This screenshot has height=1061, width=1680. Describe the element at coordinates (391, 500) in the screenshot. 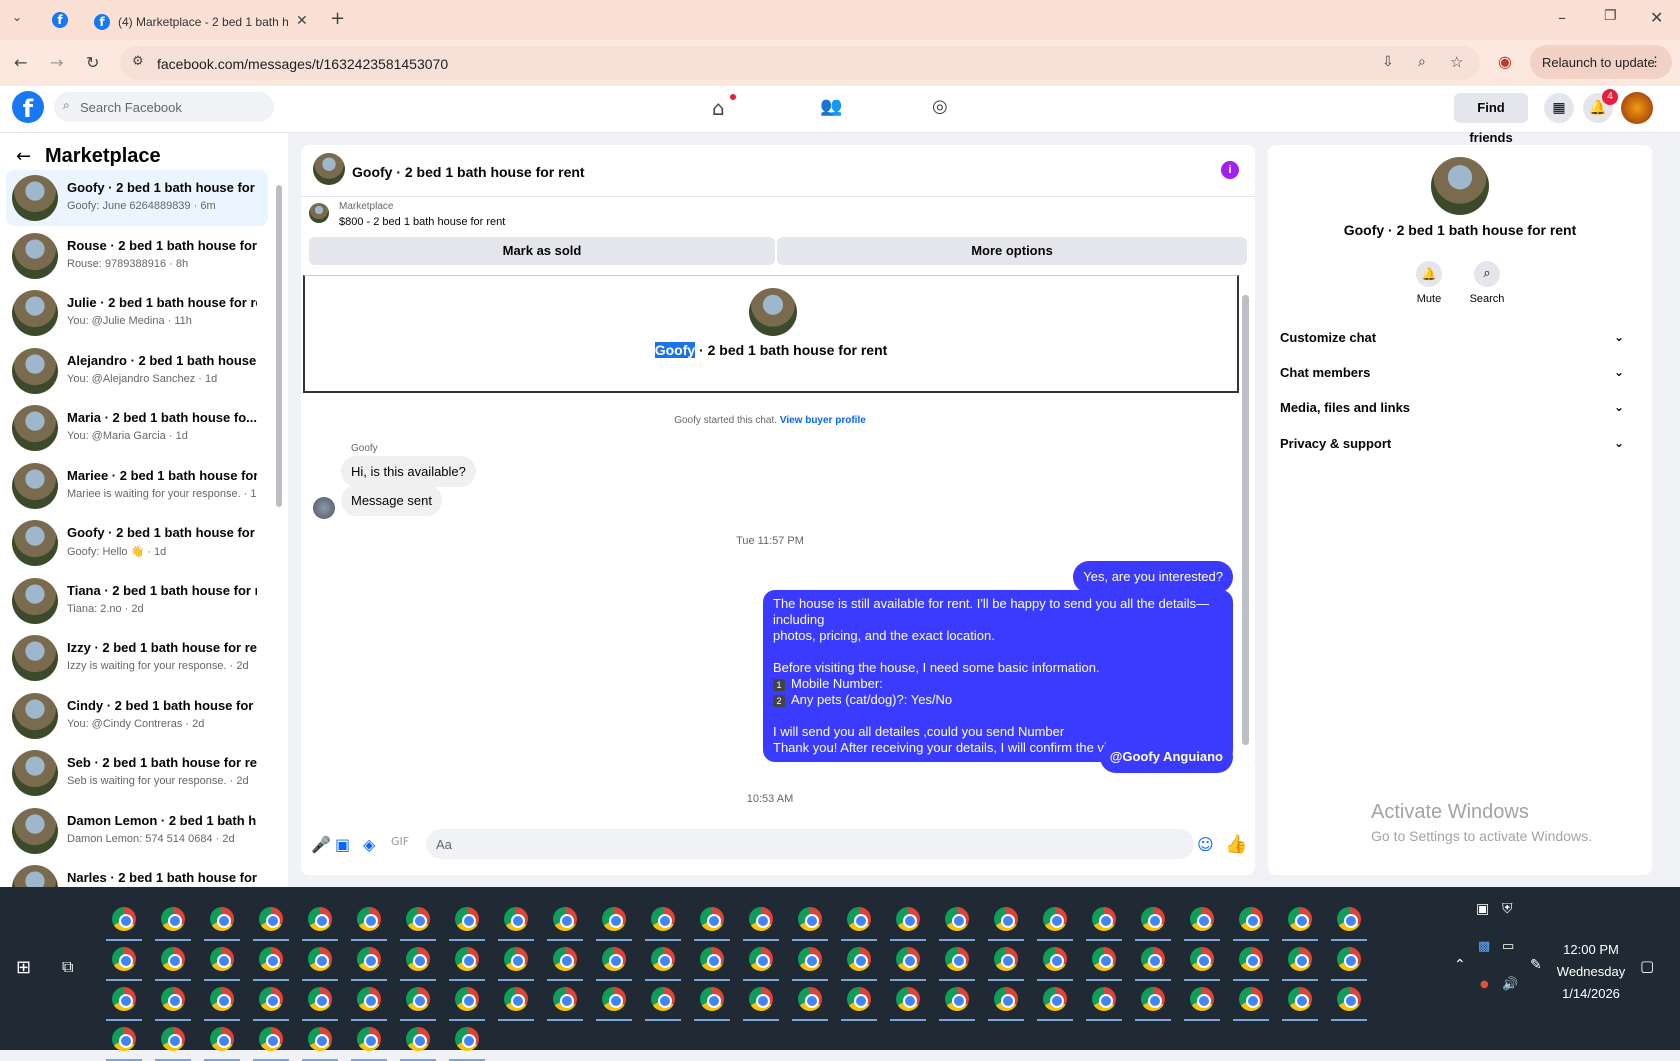

I see `incoming-message: Message sent` at that location.